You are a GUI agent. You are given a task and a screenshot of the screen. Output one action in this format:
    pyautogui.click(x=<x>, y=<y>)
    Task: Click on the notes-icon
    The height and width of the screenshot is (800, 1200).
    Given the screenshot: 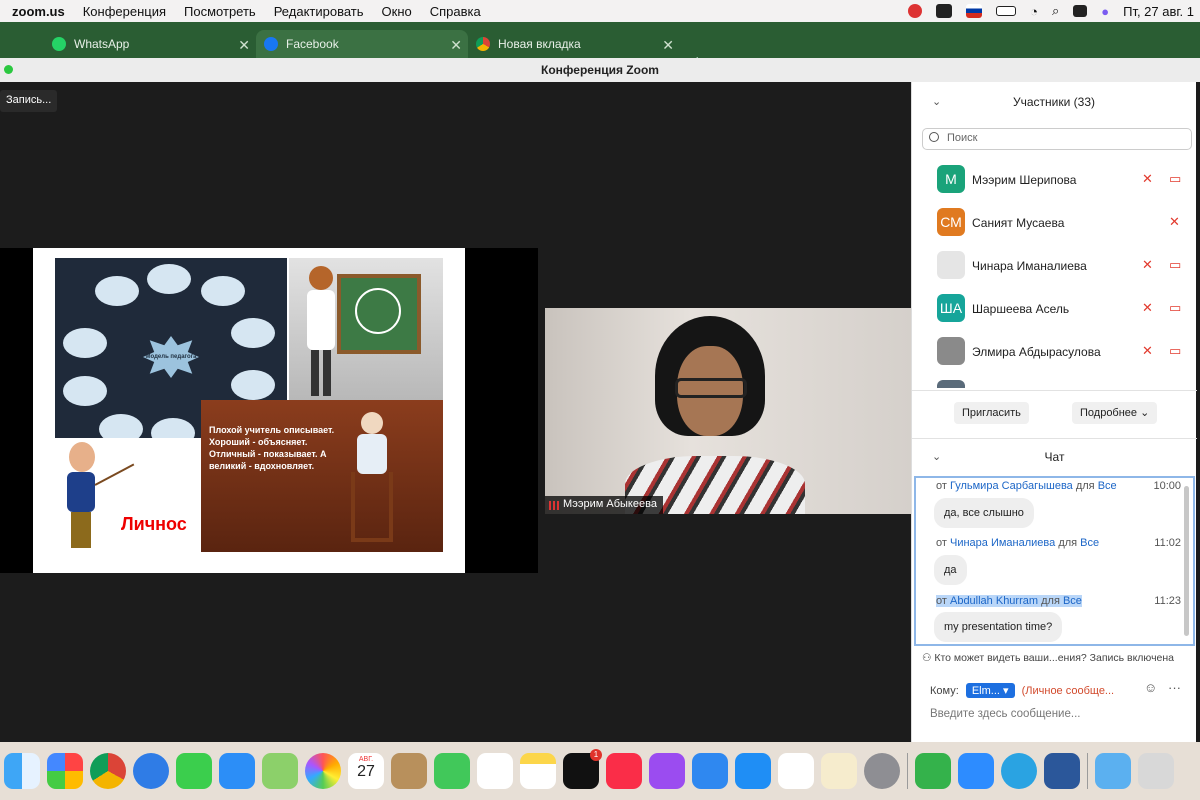 What is the action you would take?
    pyautogui.click(x=538, y=771)
    